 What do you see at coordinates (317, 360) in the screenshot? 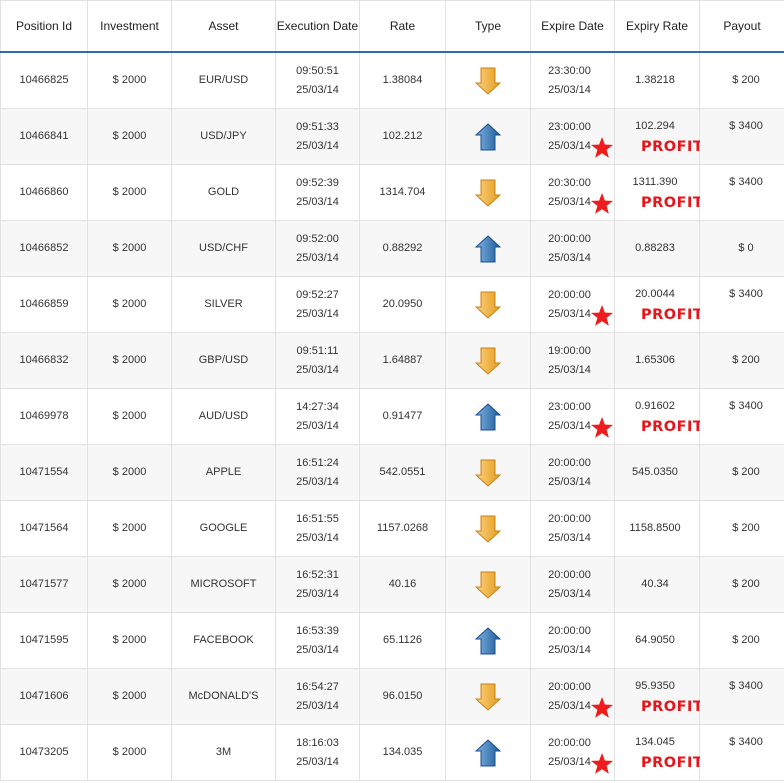
I see `cell-execution-date: 09:51:11 25/03/14` at bounding box center [317, 360].